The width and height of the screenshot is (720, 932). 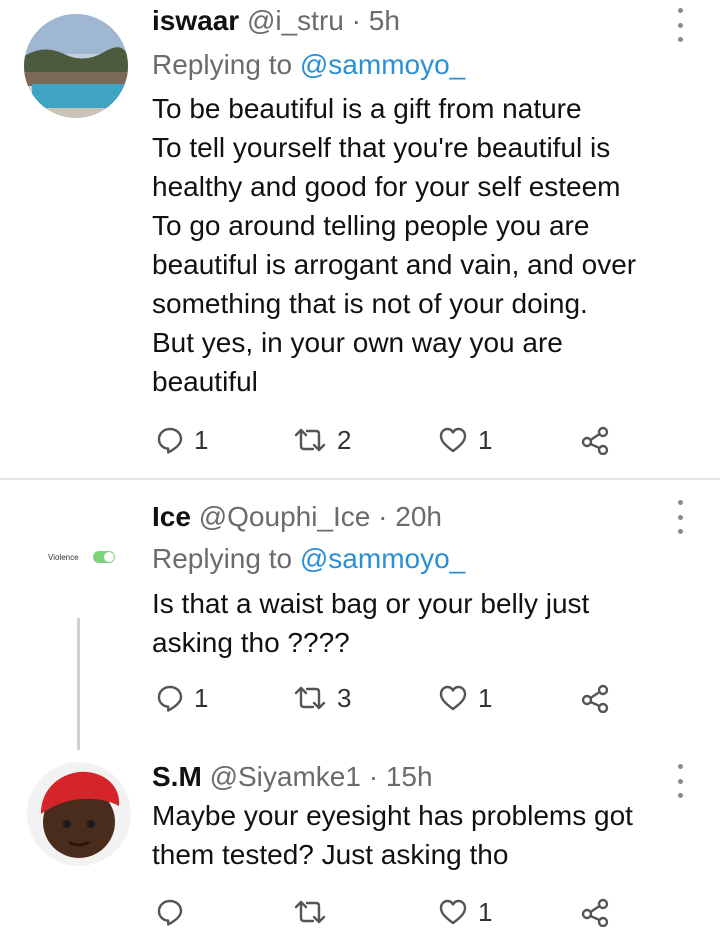 I want to click on tweet-line: beautiful, so click(x=205, y=381).